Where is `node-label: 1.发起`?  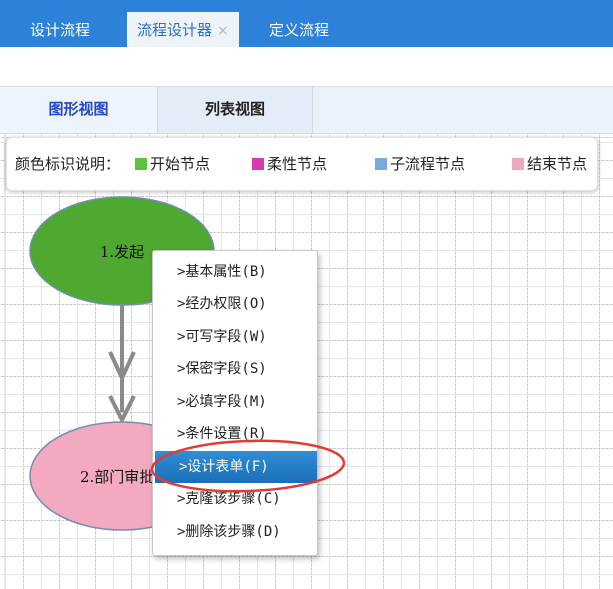
node-label: 1.发起 is located at coordinates (122, 252).